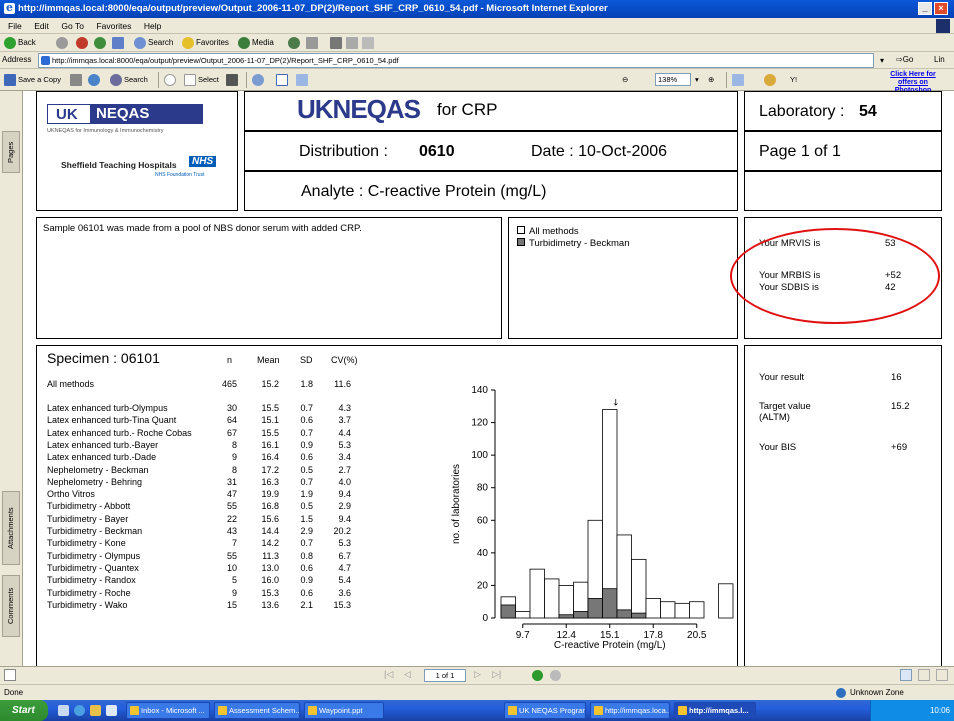 The width and height of the screenshot is (954, 721). Describe the element at coordinates (32, 80) in the screenshot. I see `save-copy-button: Save a Copy` at that location.